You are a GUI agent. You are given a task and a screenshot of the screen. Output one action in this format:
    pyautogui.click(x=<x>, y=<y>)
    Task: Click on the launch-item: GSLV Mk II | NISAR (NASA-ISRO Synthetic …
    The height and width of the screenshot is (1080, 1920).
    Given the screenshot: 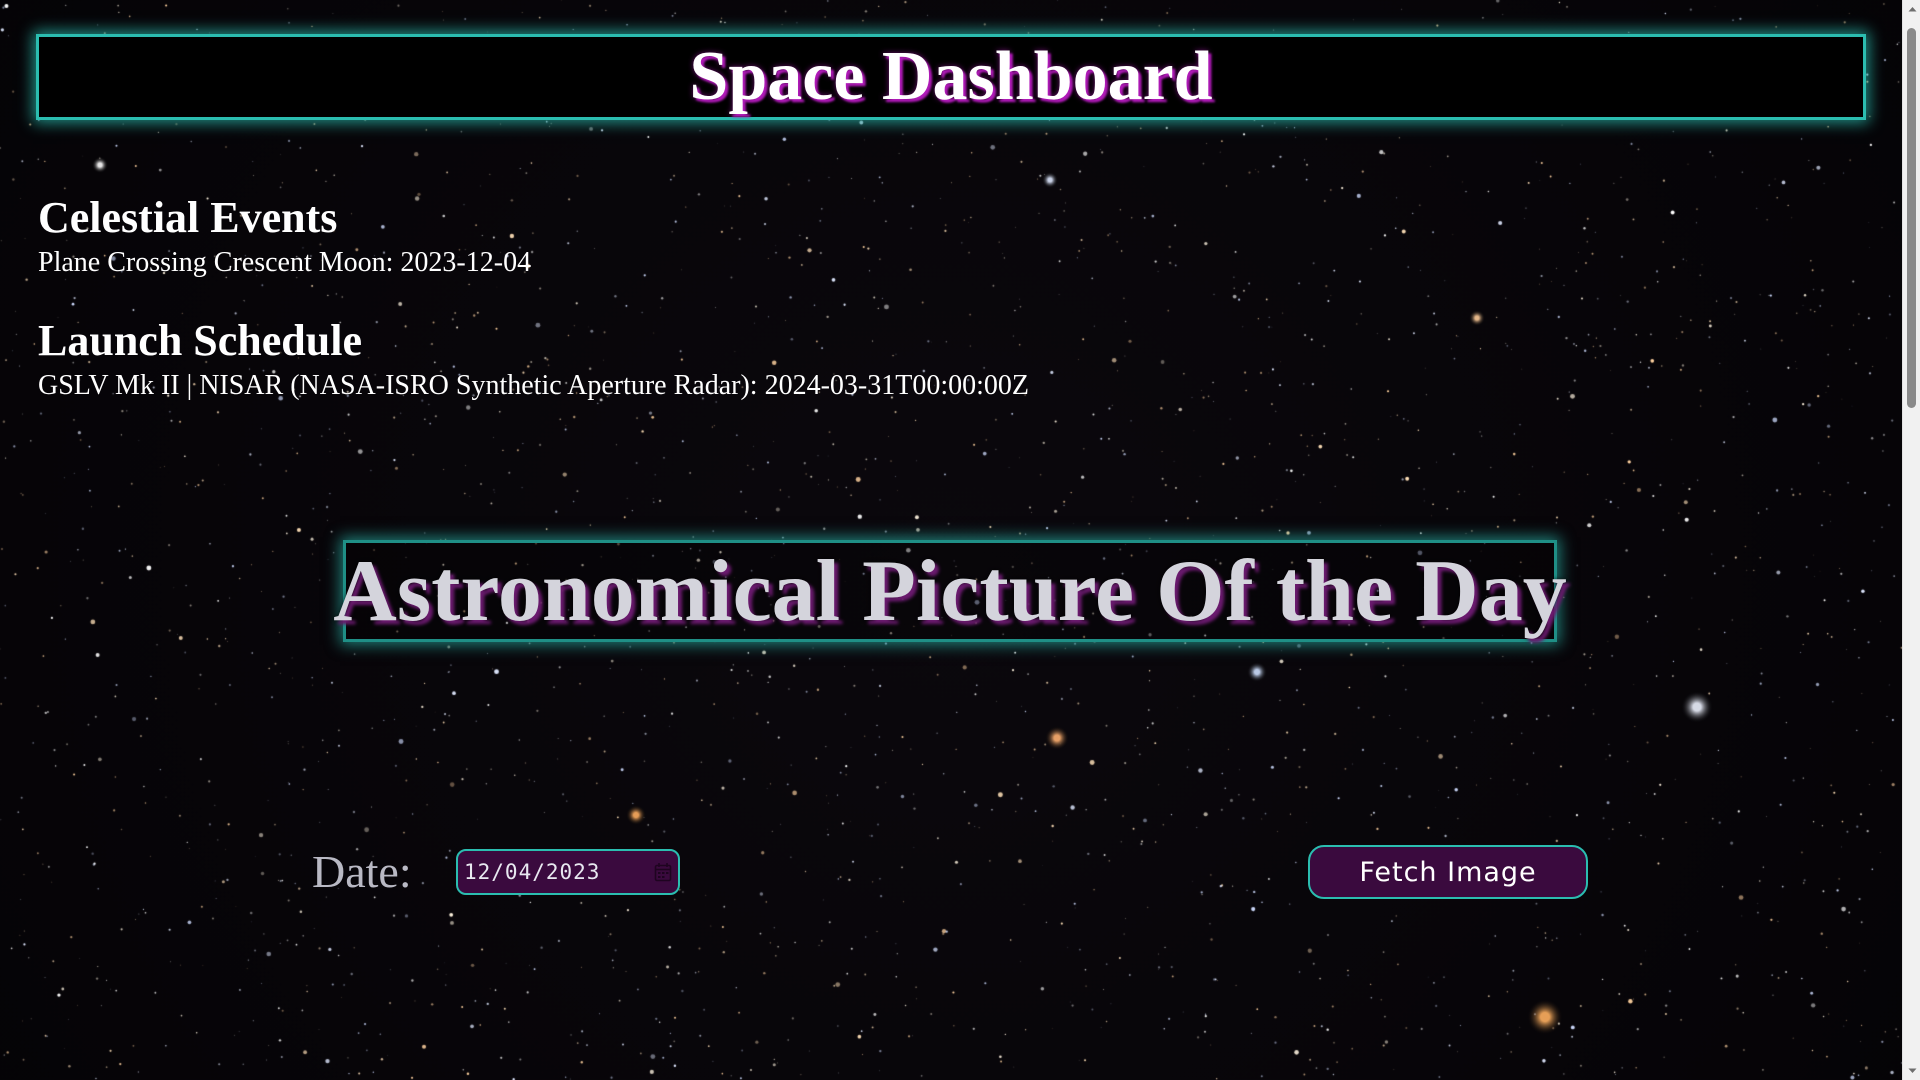 What is the action you would take?
    pyautogui.click(x=533, y=385)
    